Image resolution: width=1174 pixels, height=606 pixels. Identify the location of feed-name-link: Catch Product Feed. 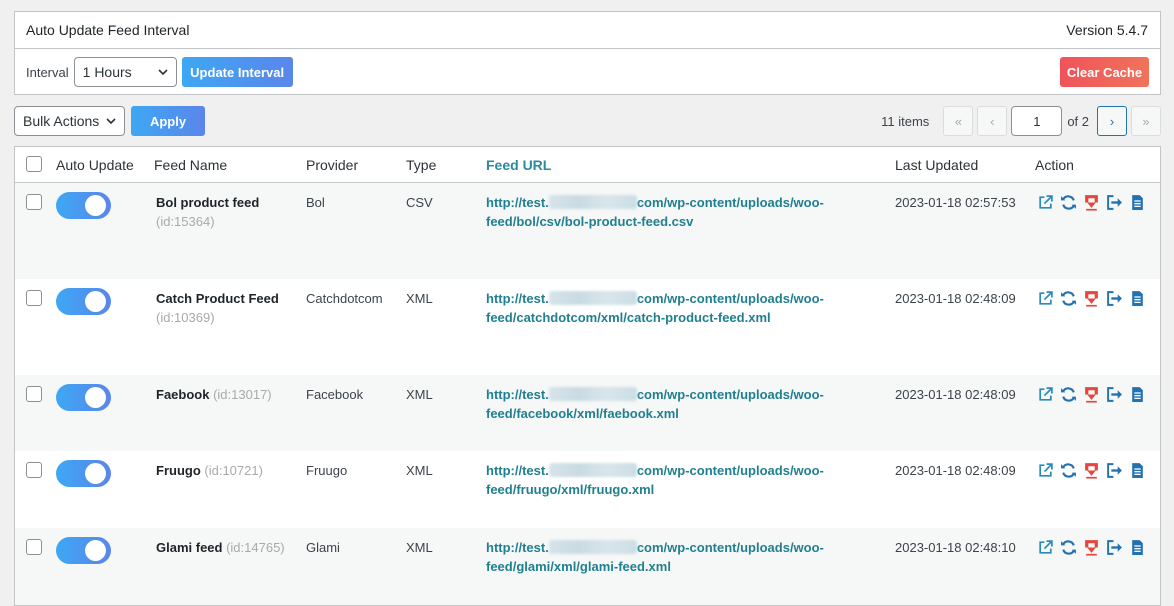
(217, 298).